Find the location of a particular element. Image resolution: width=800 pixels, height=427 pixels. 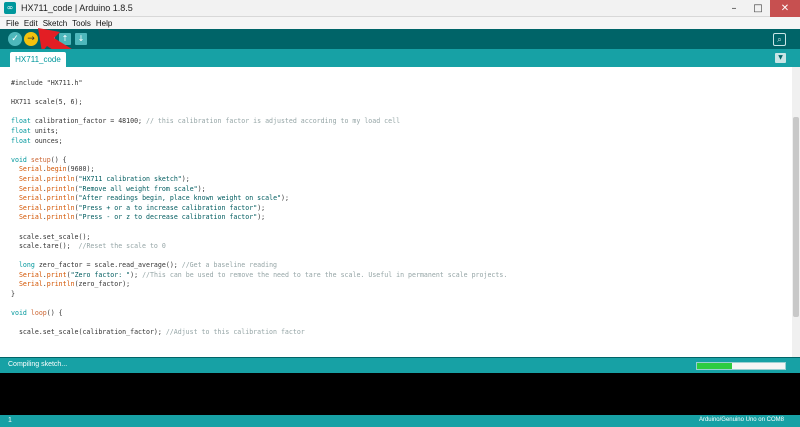

code-token: loop is located at coordinates (38, 313).